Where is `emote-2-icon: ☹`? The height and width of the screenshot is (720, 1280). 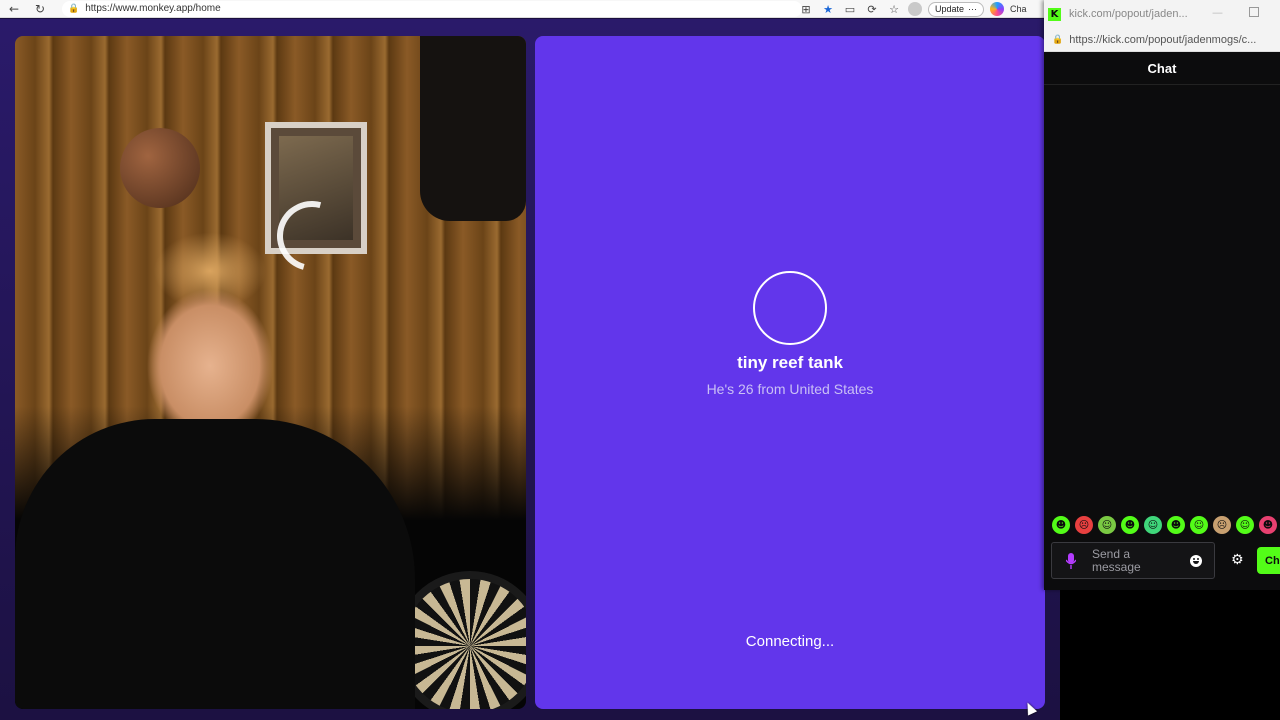
emote-2-icon: ☹ is located at coordinates (1084, 525).